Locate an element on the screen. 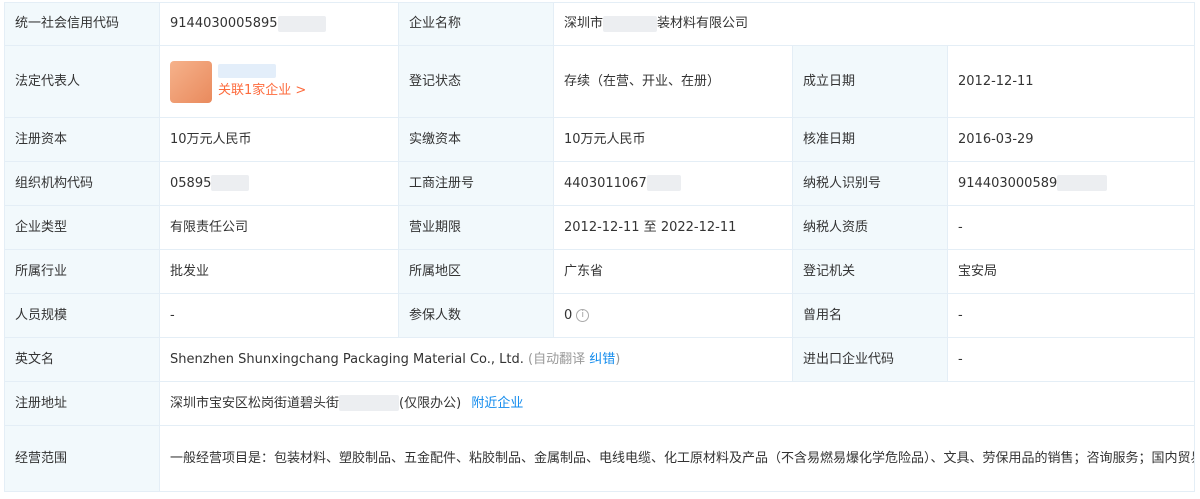 The height and width of the screenshot is (499, 1200). taxpayer-id-label: 纳税人识别号 is located at coordinates (870, 183).